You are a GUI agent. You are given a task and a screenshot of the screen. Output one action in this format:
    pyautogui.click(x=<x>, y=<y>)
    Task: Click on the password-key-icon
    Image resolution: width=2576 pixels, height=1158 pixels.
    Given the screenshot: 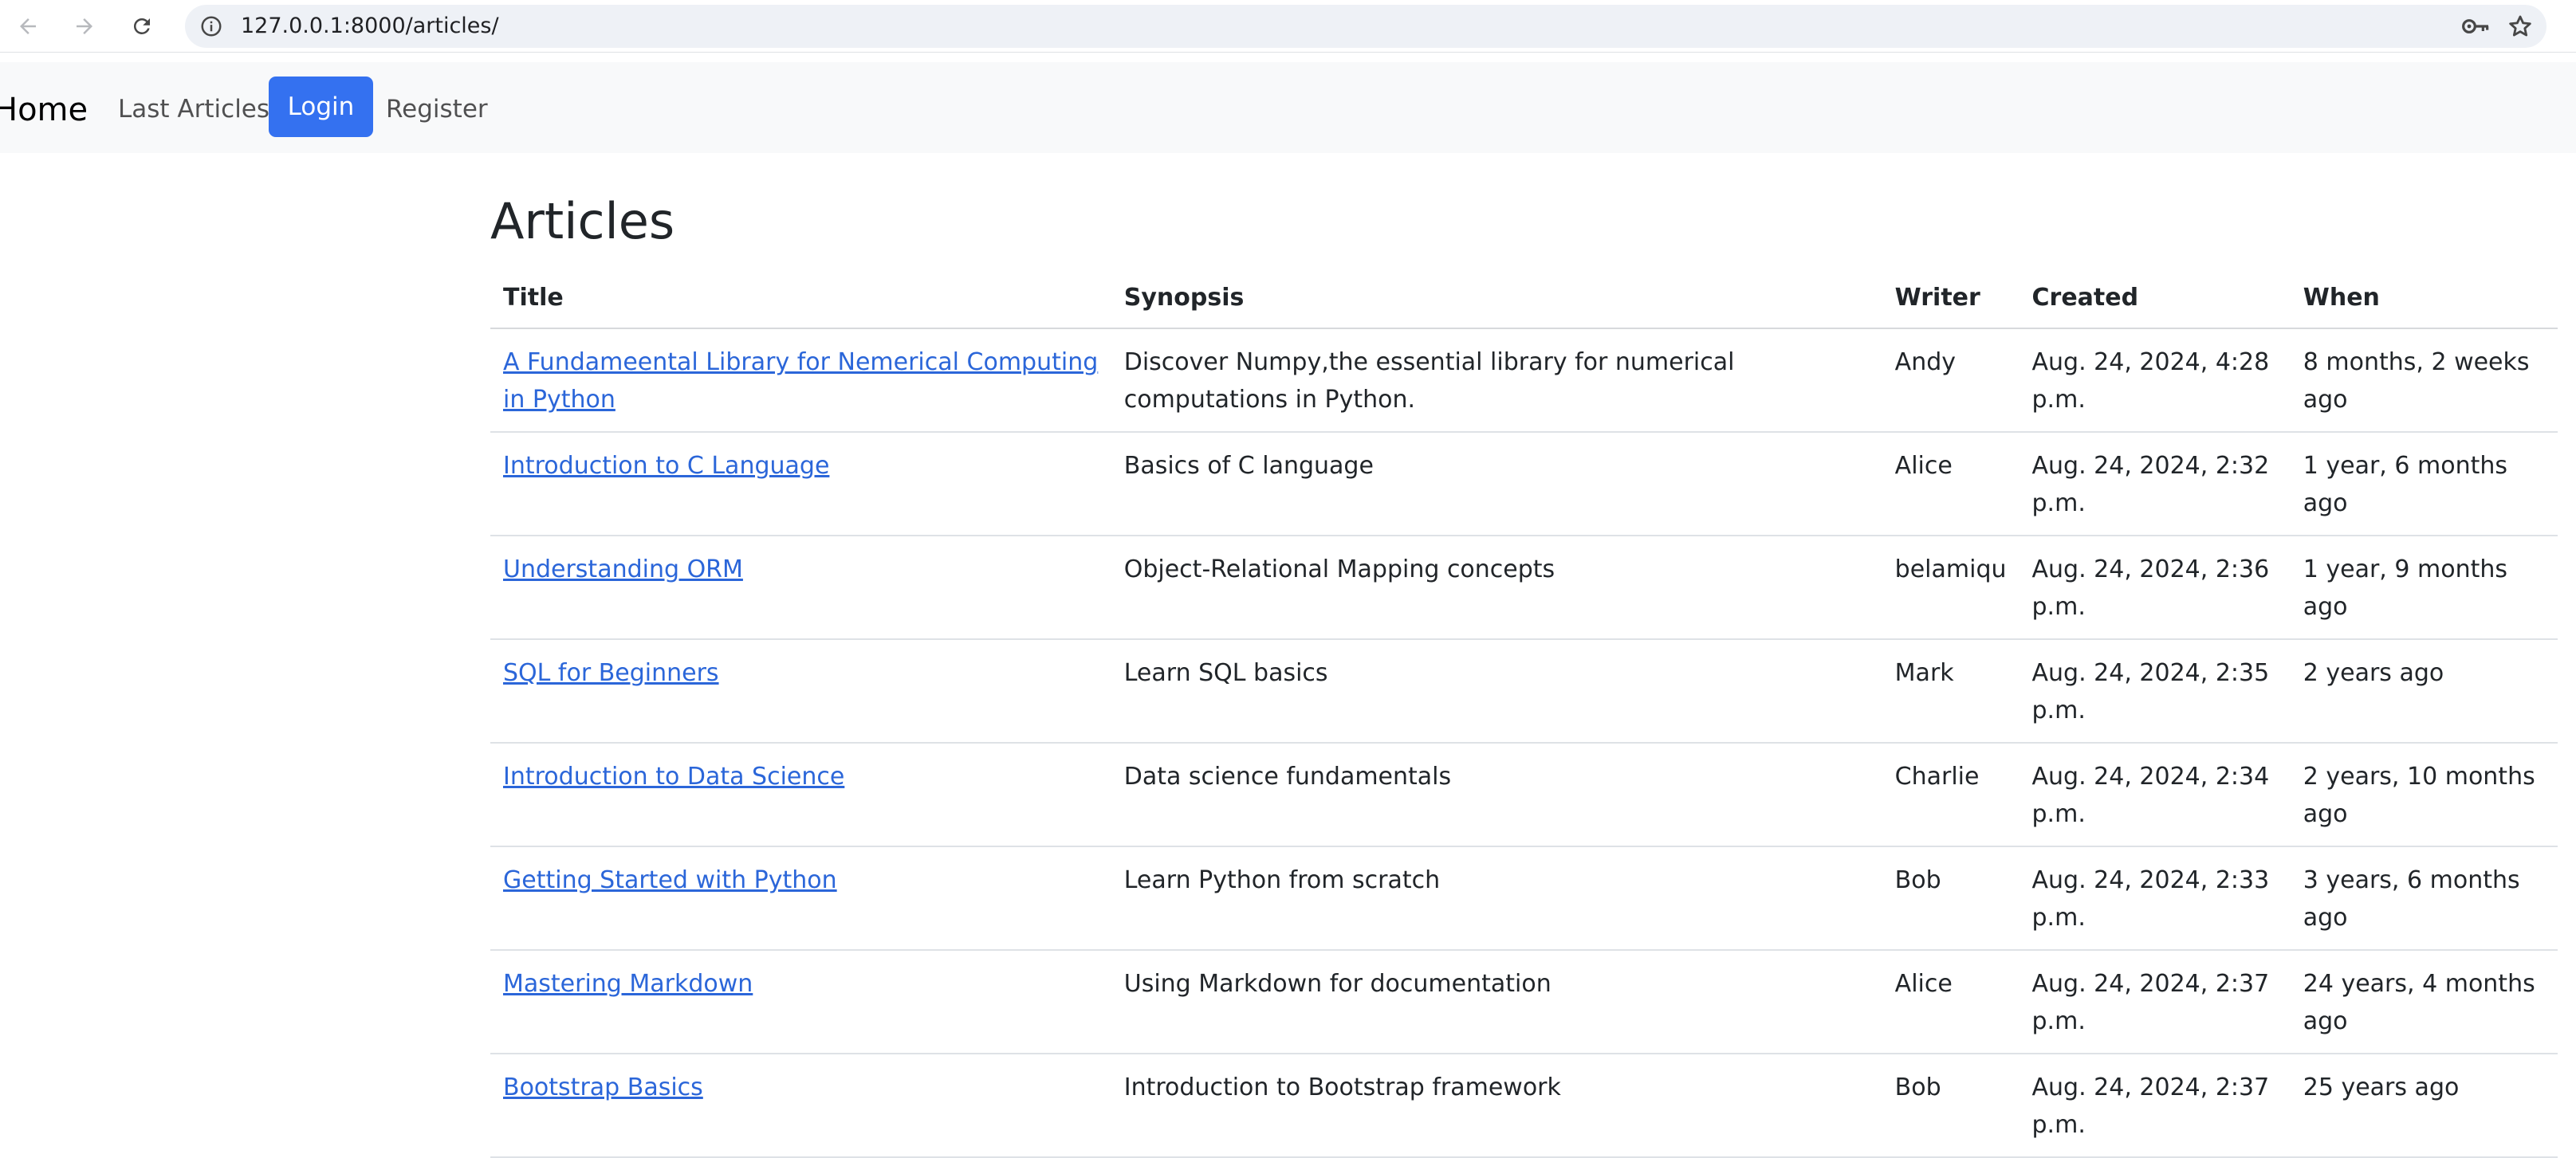 What is the action you would take?
    pyautogui.click(x=2475, y=26)
    